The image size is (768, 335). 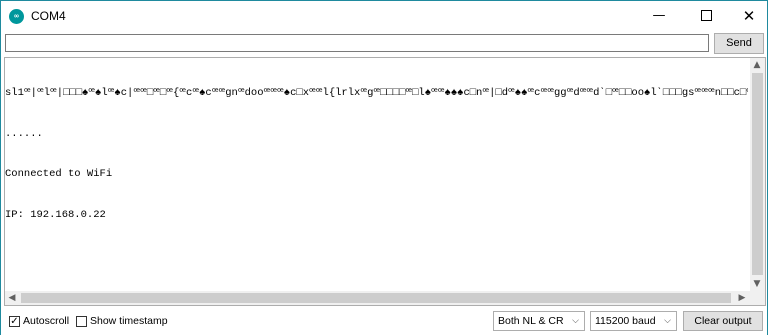 I want to click on autoscroll-toggle: ✓ Autoscroll, so click(x=39, y=321).